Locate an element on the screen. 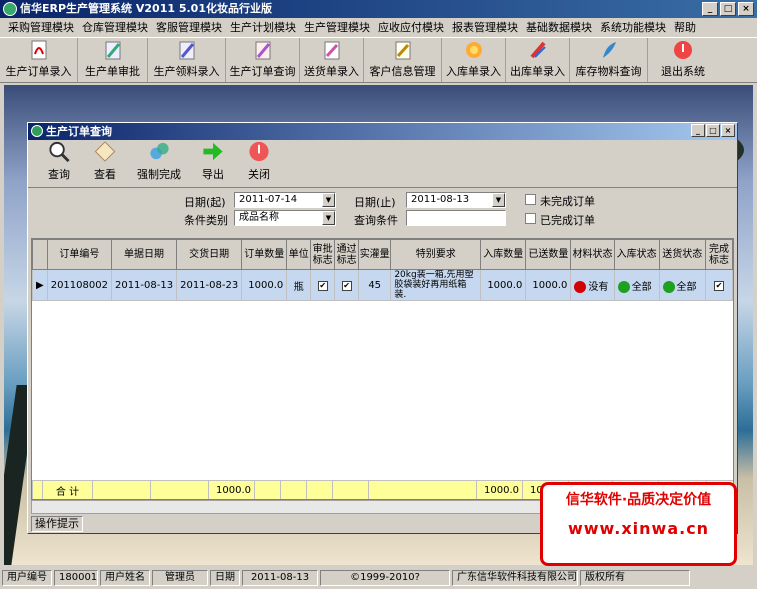  toolbar-customer-button: 客户信息管理 is located at coordinates (403, 60).